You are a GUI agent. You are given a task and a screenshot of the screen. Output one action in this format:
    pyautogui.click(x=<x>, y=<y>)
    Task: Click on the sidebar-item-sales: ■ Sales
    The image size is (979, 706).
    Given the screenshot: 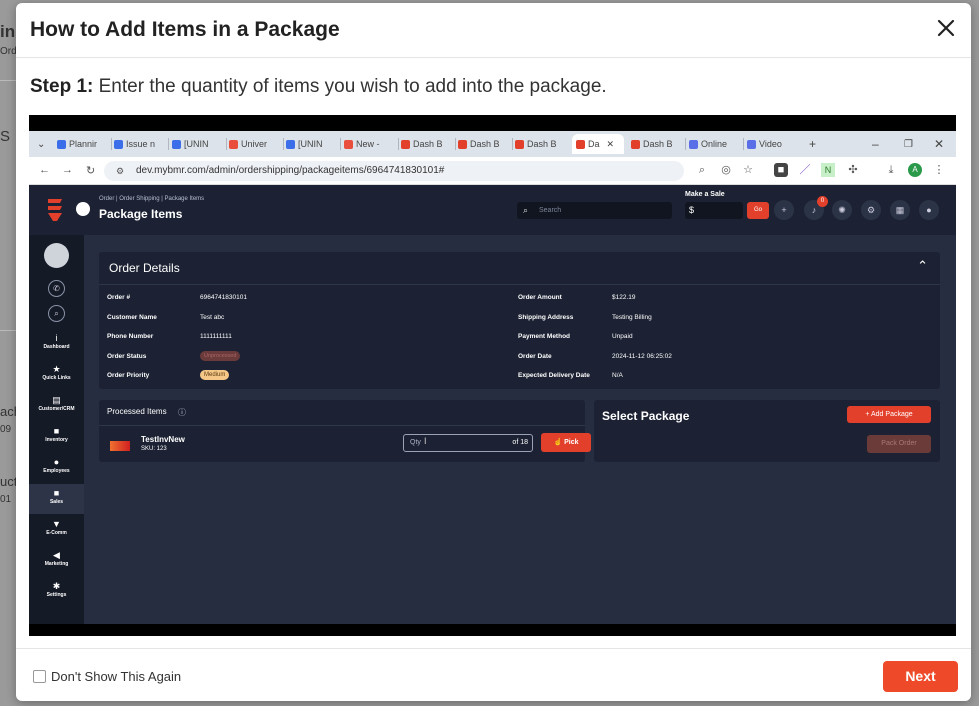 What is the action you would take?
    pyautogui.click(x=56, y=499)
    